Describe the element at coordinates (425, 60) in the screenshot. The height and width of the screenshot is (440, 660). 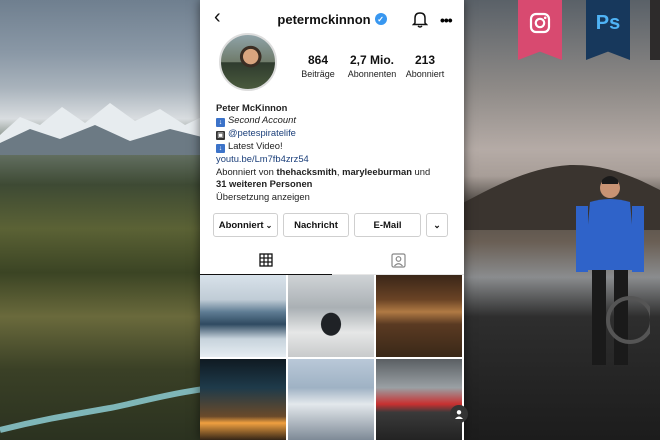
I see `following-count: 213` at that location.